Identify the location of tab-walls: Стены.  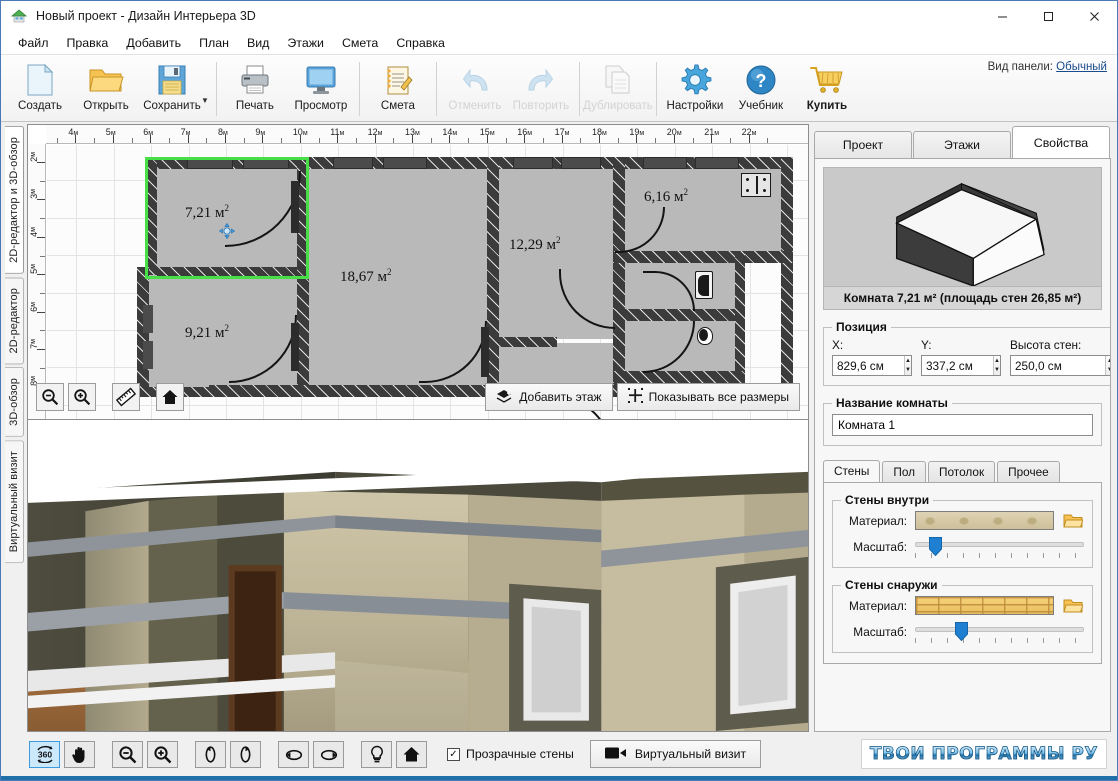
(852, 471).